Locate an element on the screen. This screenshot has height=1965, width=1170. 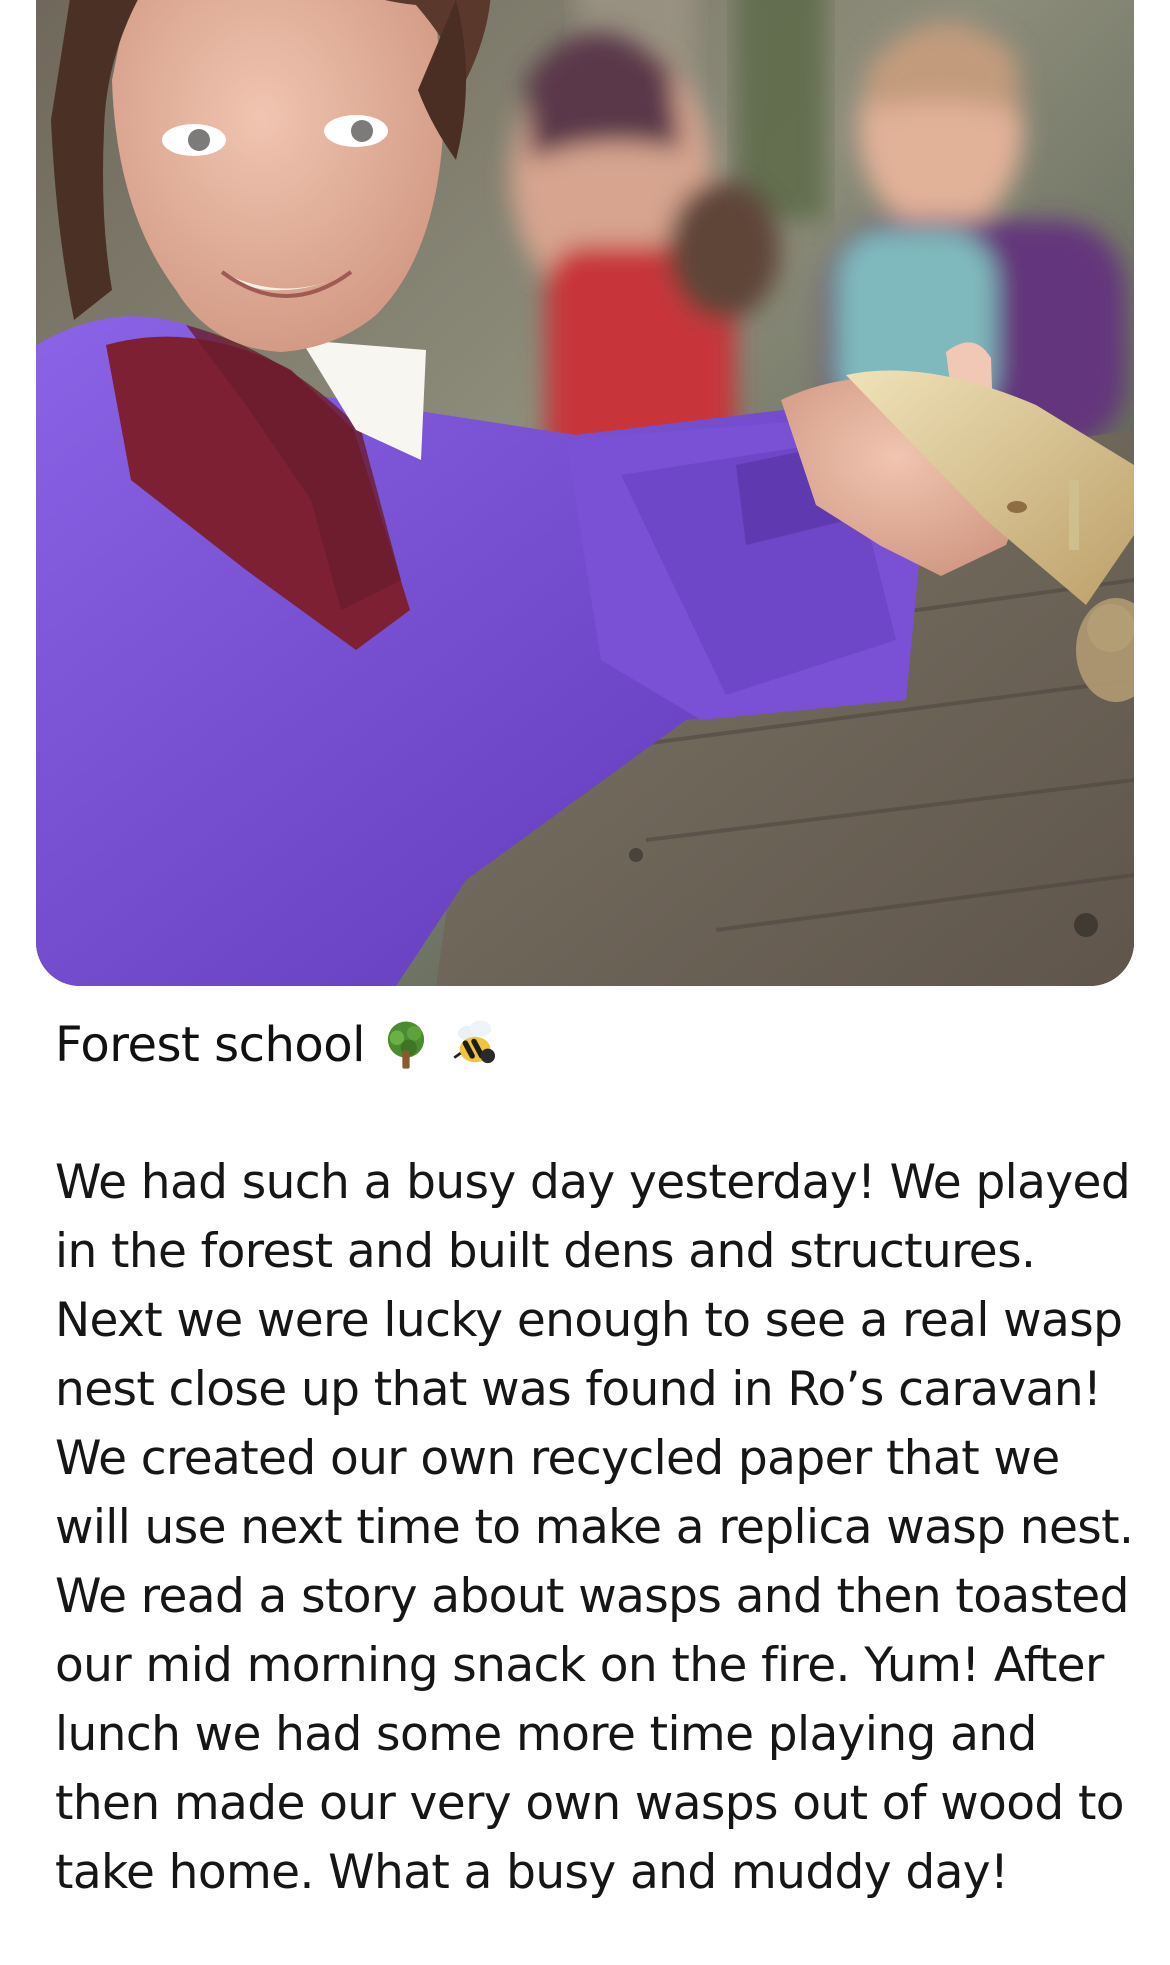
bee-emoji-icon is located at coordinates (474, 1042).